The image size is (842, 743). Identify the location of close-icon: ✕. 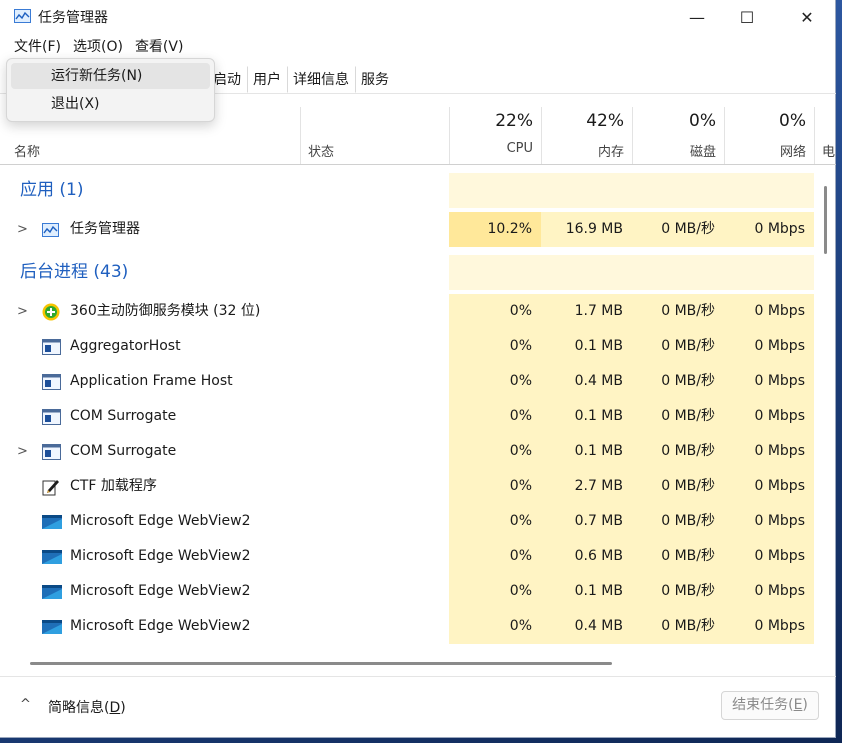
(807, 17).